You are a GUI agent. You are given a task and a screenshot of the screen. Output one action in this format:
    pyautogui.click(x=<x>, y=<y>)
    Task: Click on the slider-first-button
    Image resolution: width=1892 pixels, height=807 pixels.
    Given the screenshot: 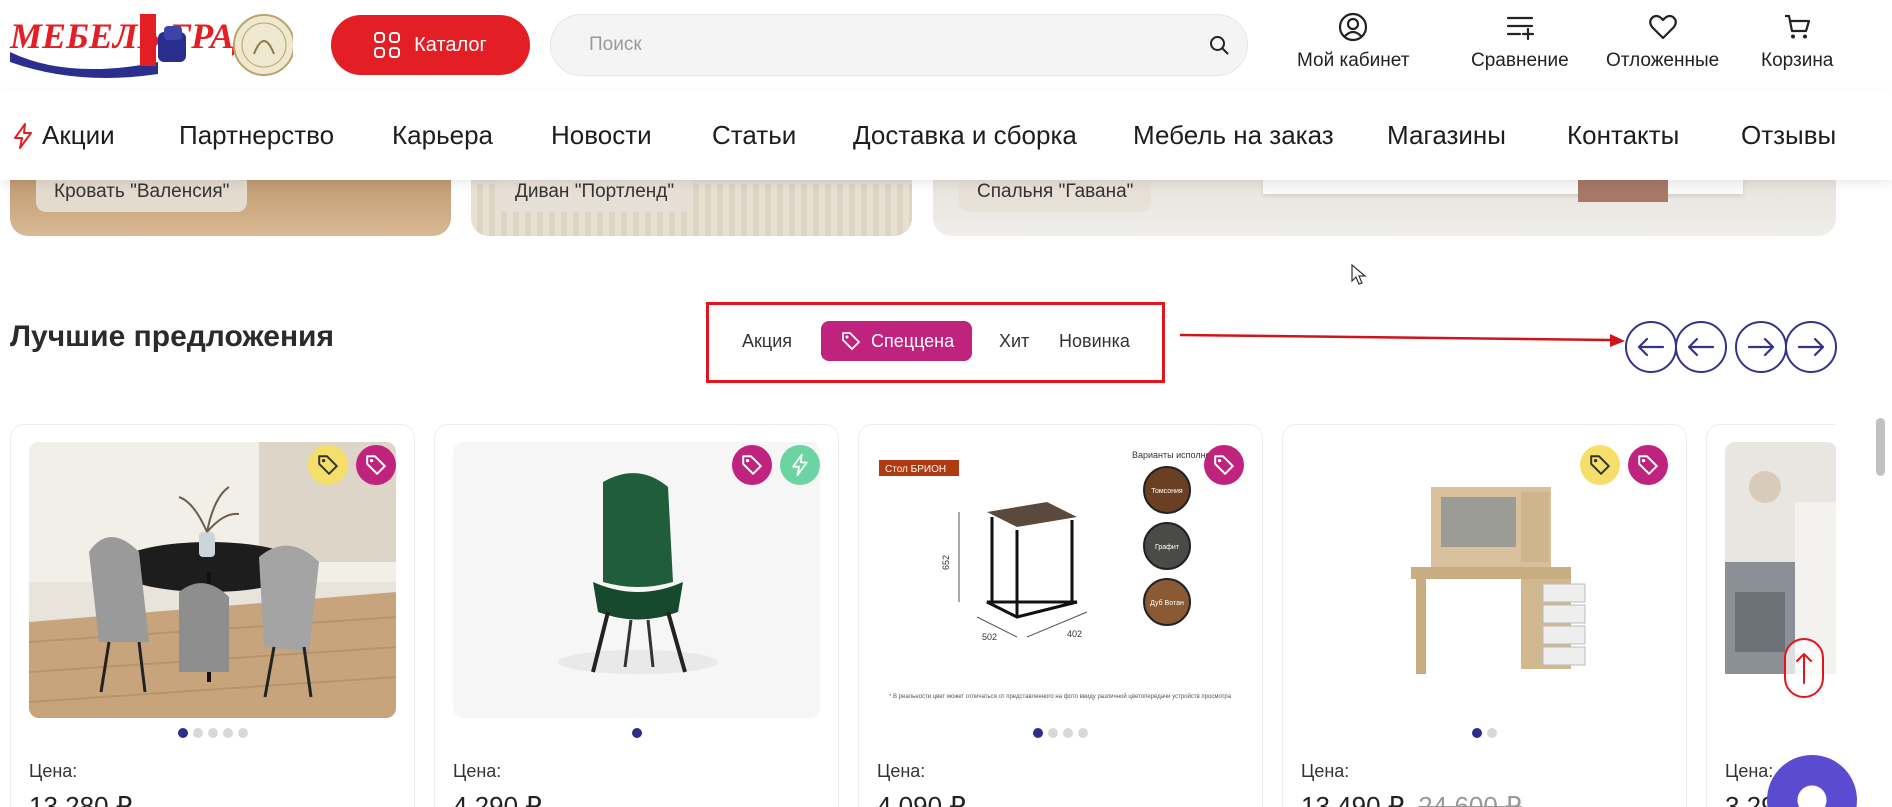 What is the action you would take?
    pyautogui.click(x=1651, y=347)
    